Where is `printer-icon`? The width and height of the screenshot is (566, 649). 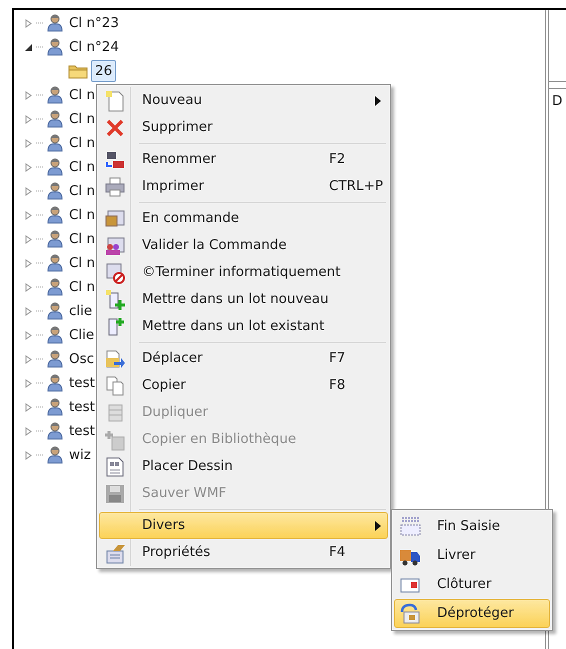
printer-icon is located at coordinates (115, 187).